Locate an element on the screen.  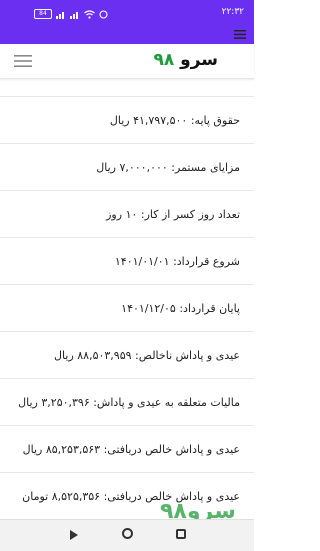
battery-level: 84 is located at coordinates (43, 13).